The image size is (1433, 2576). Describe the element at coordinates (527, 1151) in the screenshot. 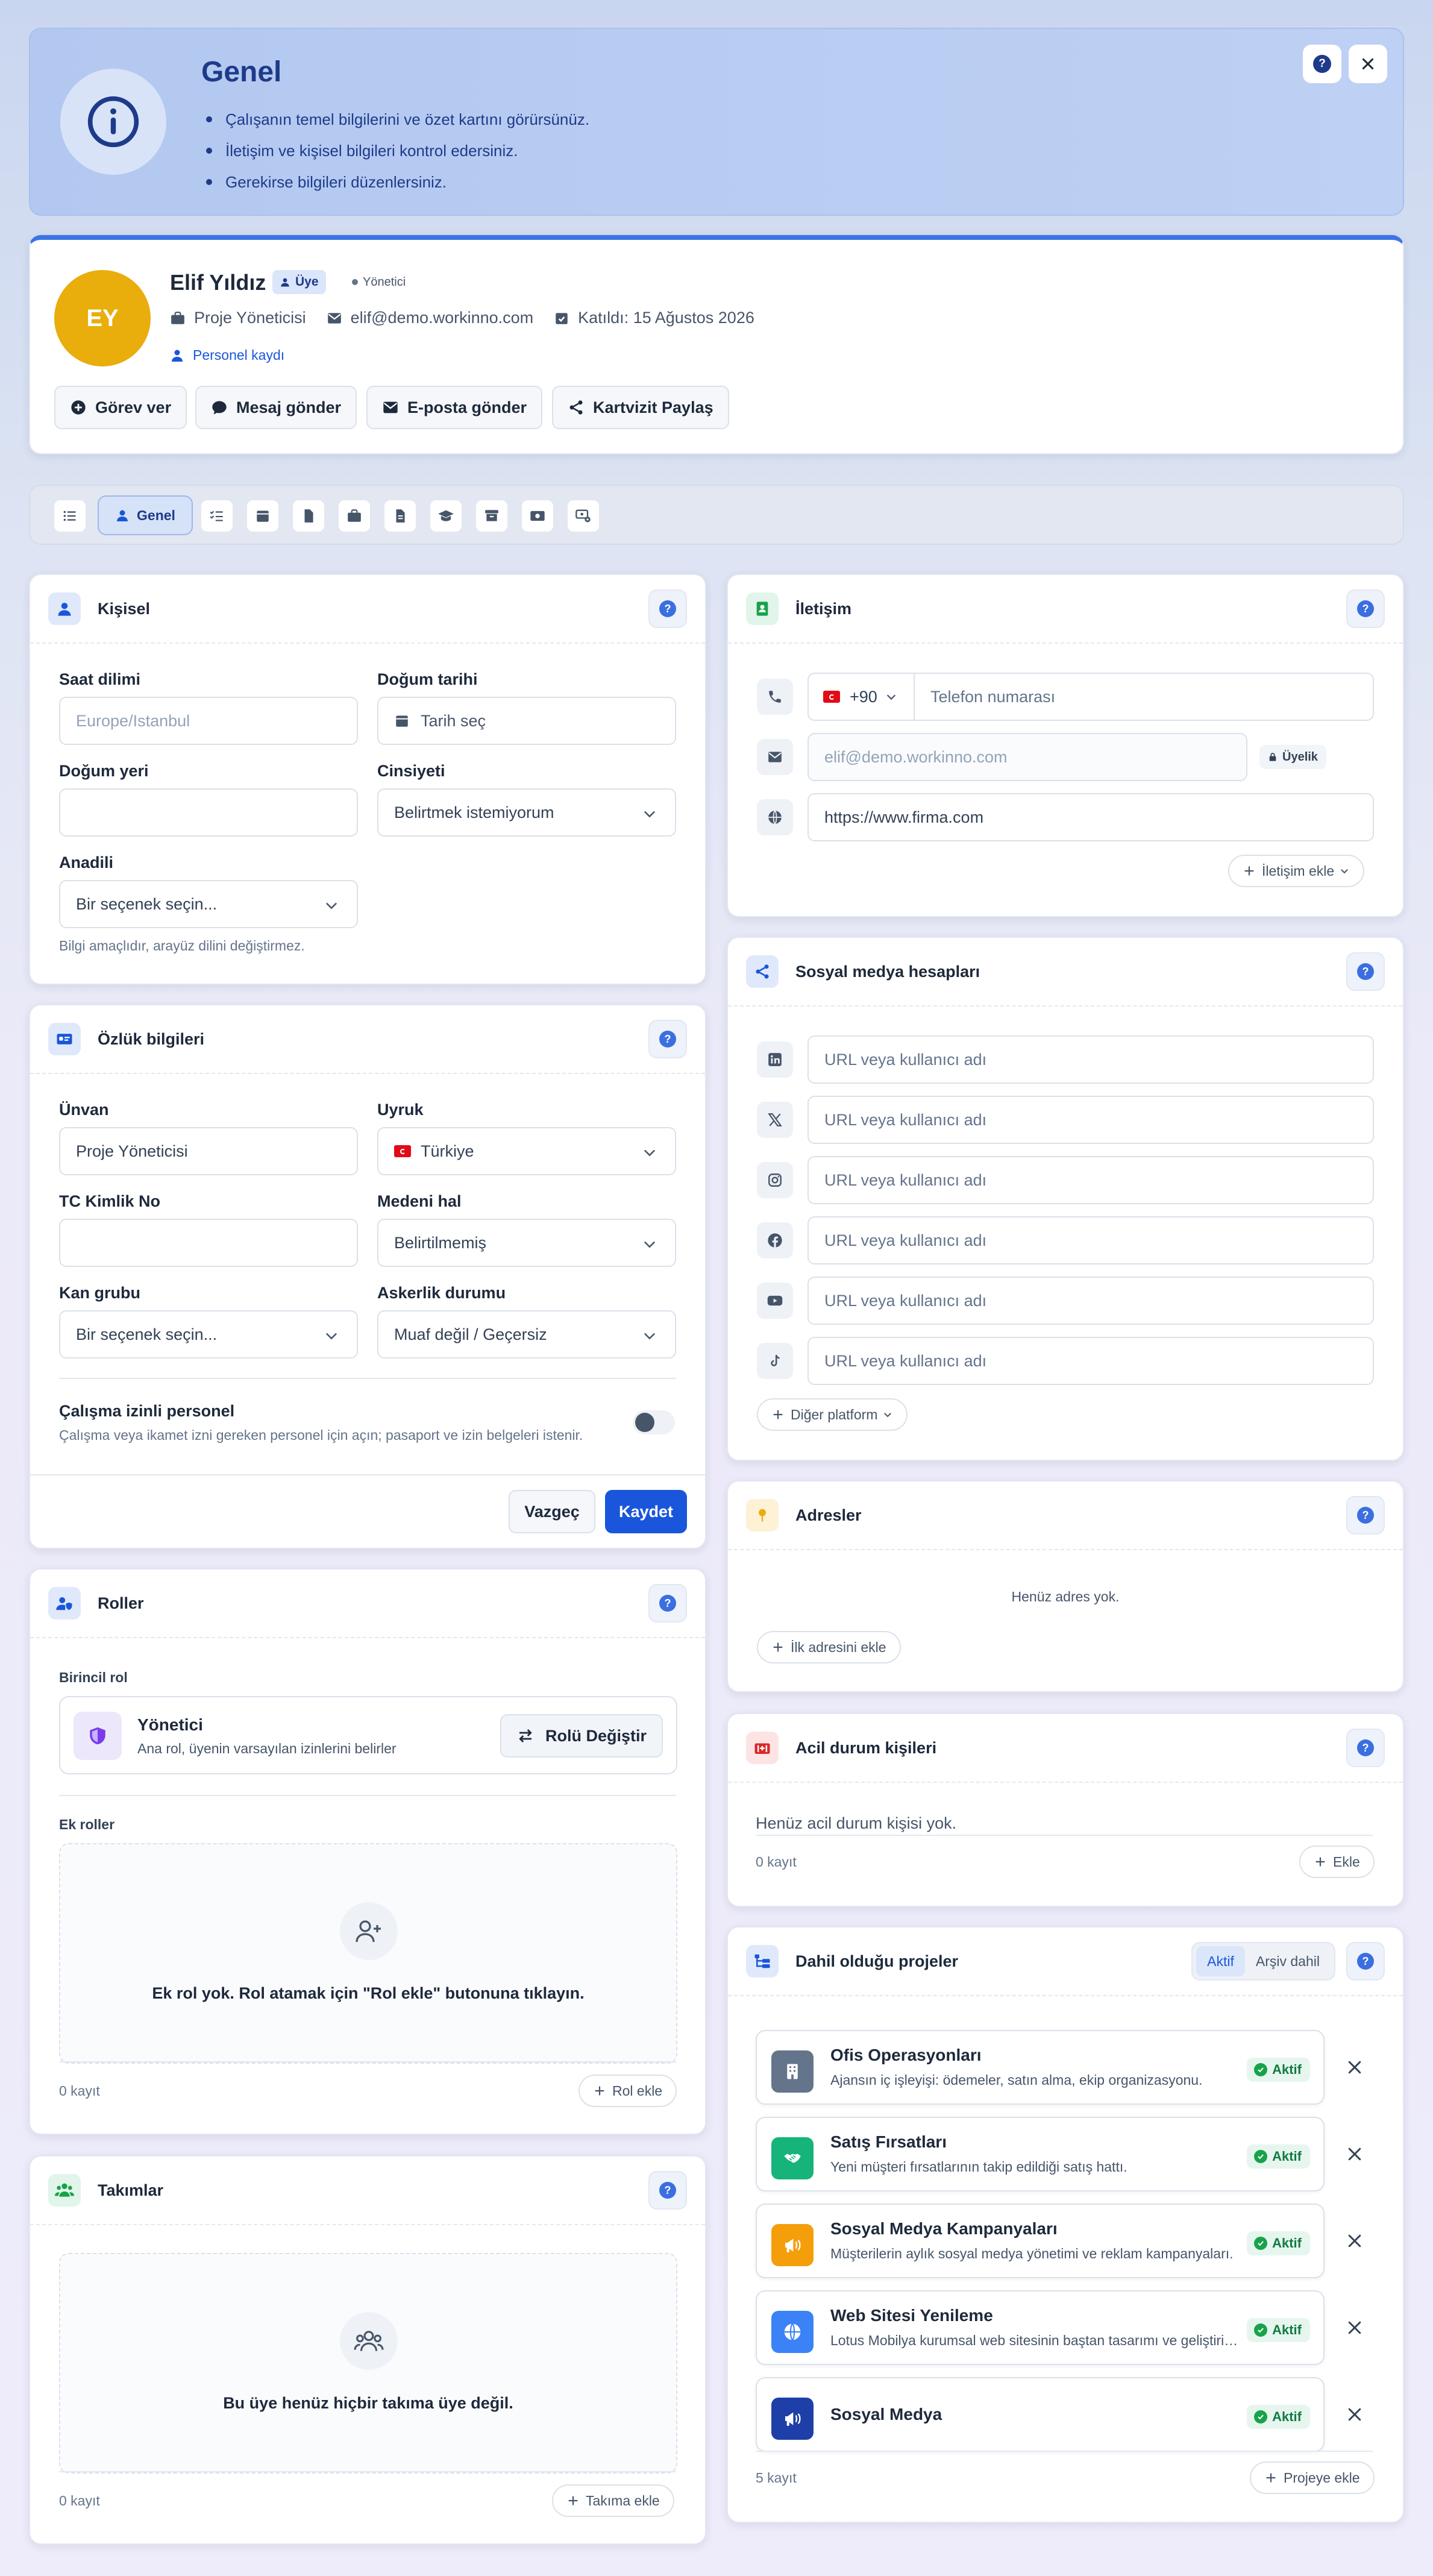

I see `nationality-select: Türkiye` at that location.